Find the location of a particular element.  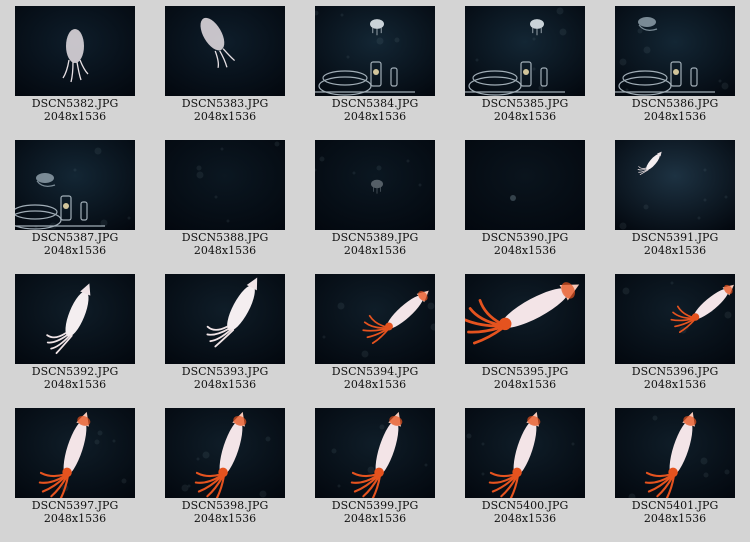

thumbnail-filename: DSCN5397.JPG is located at coordinates (75, 505).